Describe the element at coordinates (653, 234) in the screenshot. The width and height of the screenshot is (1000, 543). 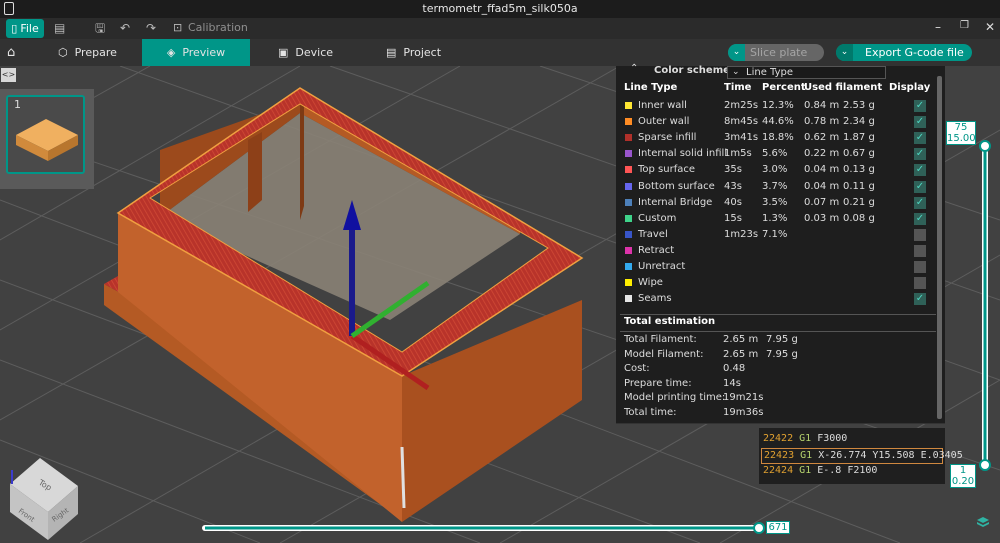
I see `line-type-name: Travel` at that location.